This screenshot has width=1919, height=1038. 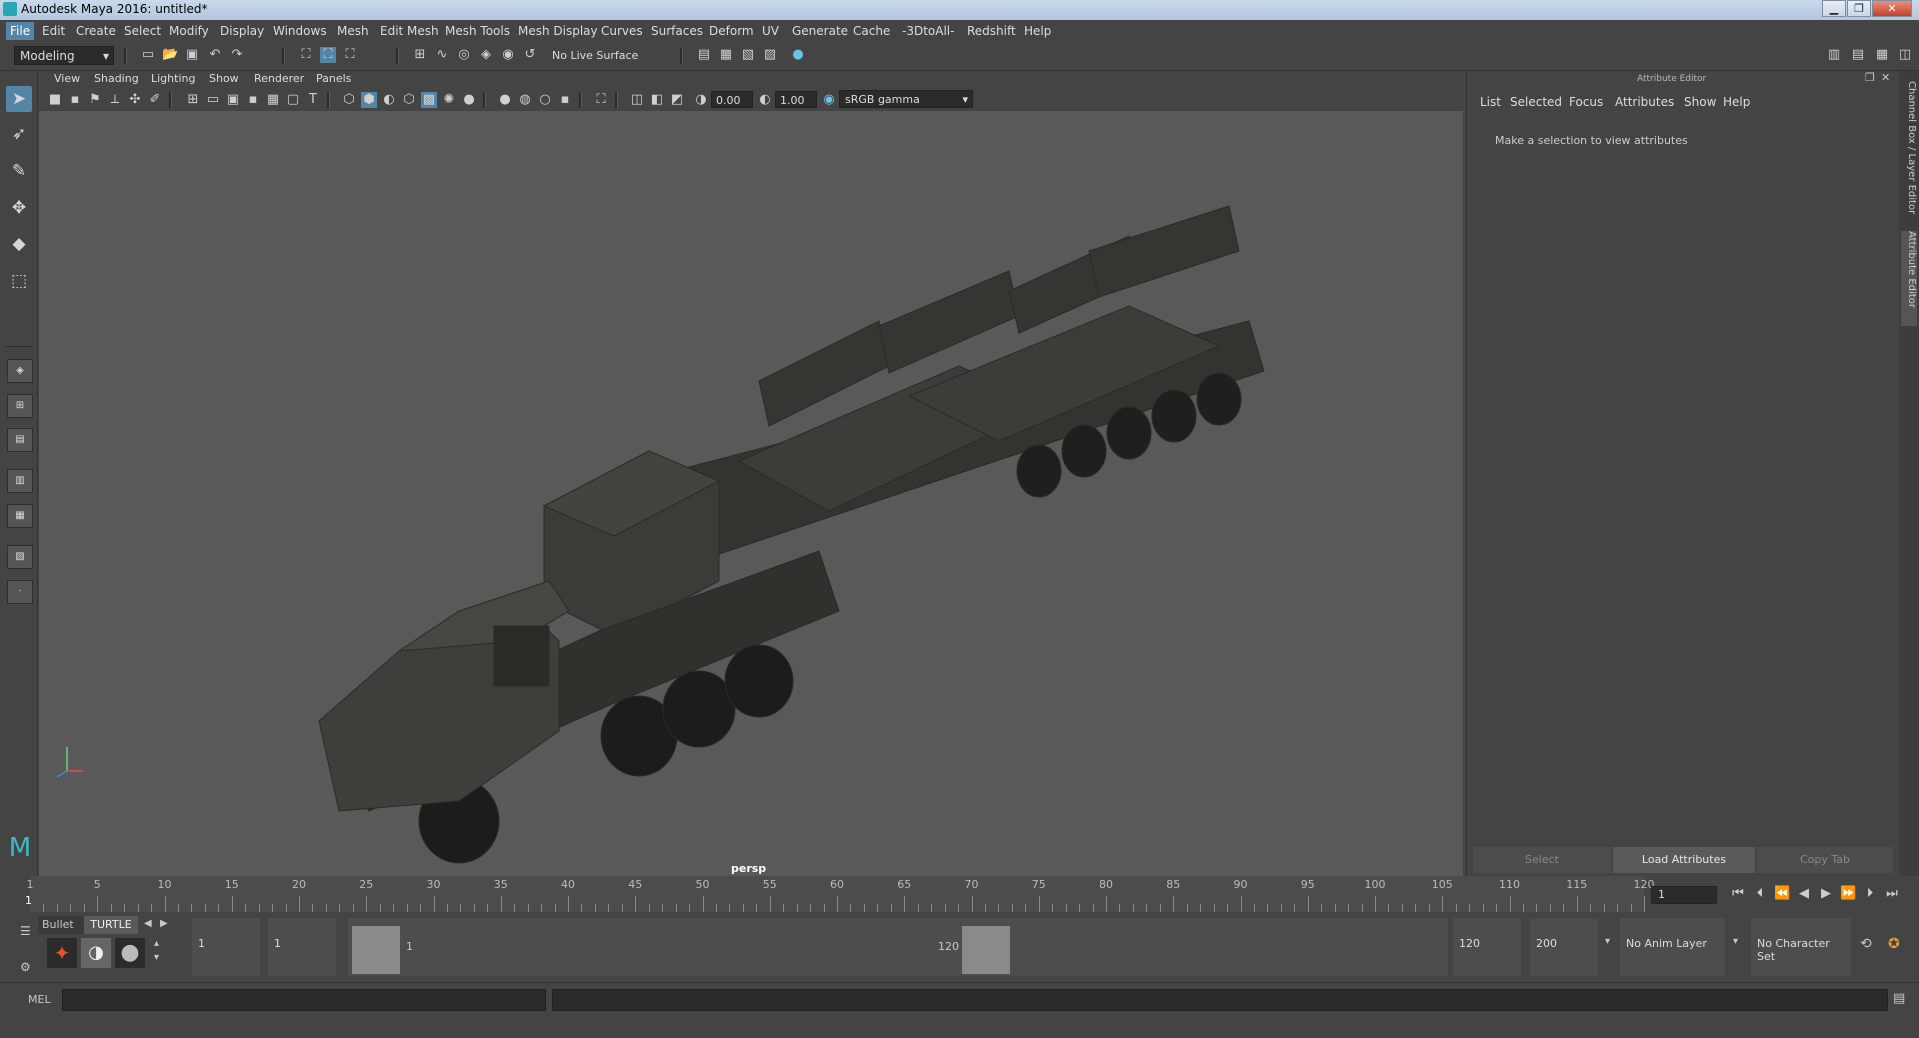 What do you see at coordinates (1487, 947) in the screenshot?
I see `playback-end-field: 120` at bounding box center [1487, 947].